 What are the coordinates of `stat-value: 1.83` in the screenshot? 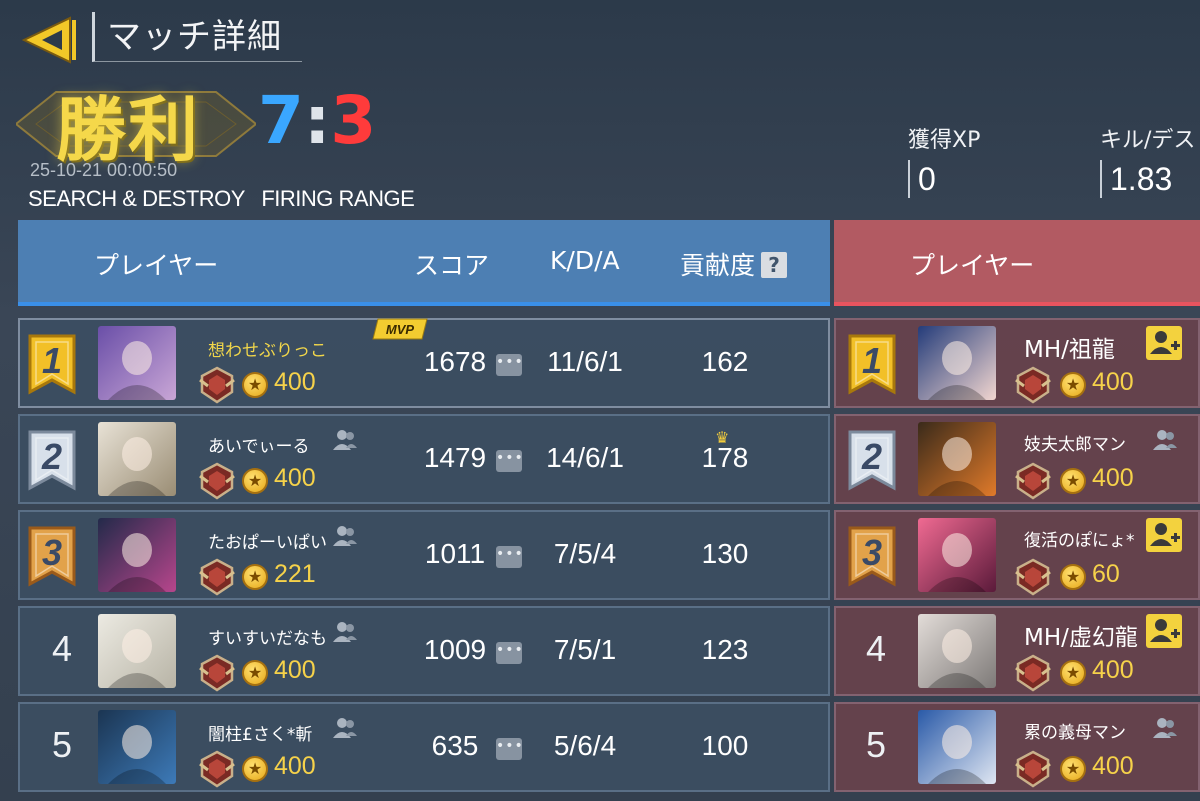 It's located at (1147, 179).